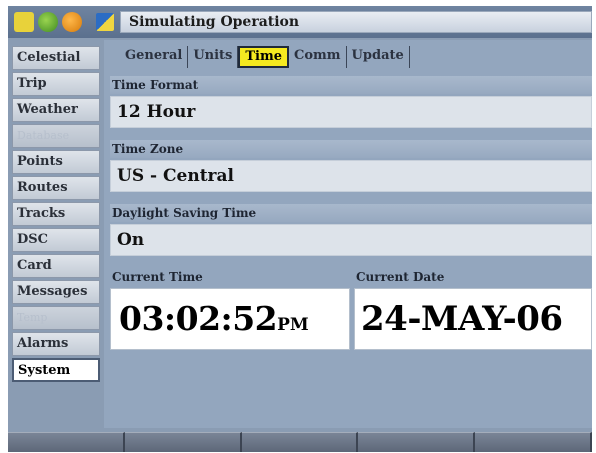 The image size is (596, 453). Describe the element at coordinates (157, 277) in the screenshot. I see `current-time-label: Current Time` at that location.